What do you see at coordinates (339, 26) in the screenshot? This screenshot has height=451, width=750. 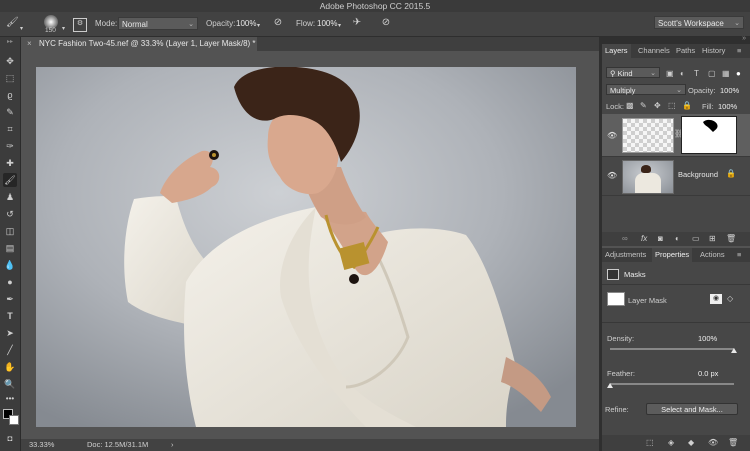 I see `flow-chevron-icon: ▾` at bounding box center [339, 26].